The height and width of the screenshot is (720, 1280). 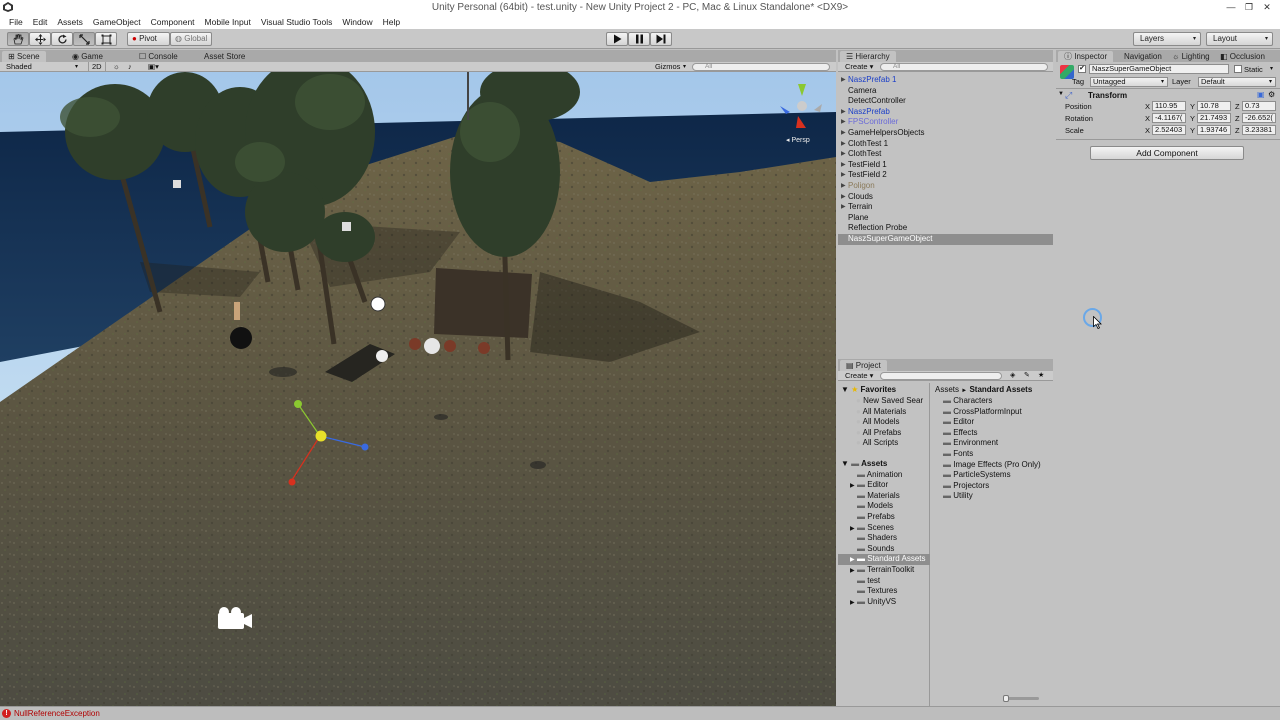 What do you see at coordinates (967, 400) in the screenshot?
I see `folder-item: ▬ Characters` at bounding box center [967, 400].